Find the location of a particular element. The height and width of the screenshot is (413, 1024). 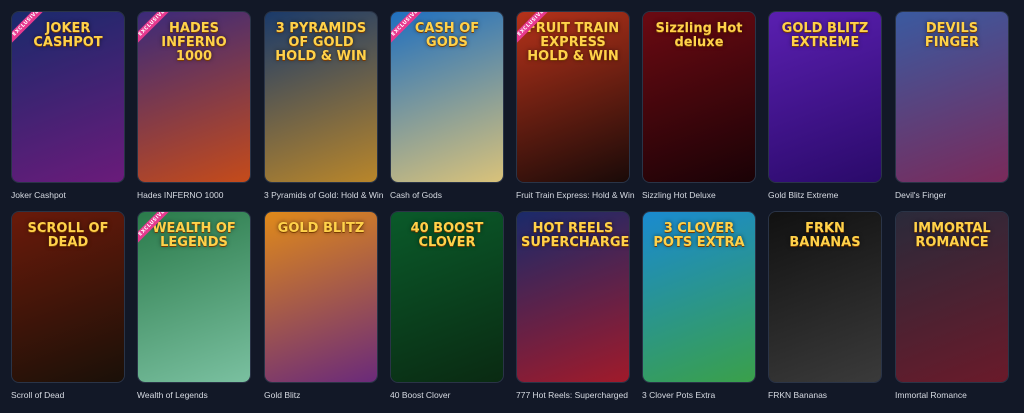

game-tile: GOLD BLITZ EXTREME Gold Blitz Extreme is located at coordinates (825, 105).